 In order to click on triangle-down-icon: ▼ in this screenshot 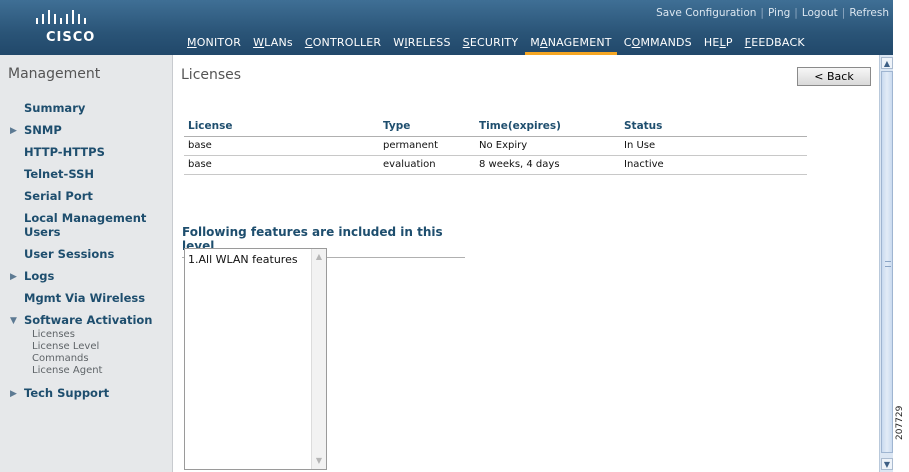, I will do `click(13, 321)`.